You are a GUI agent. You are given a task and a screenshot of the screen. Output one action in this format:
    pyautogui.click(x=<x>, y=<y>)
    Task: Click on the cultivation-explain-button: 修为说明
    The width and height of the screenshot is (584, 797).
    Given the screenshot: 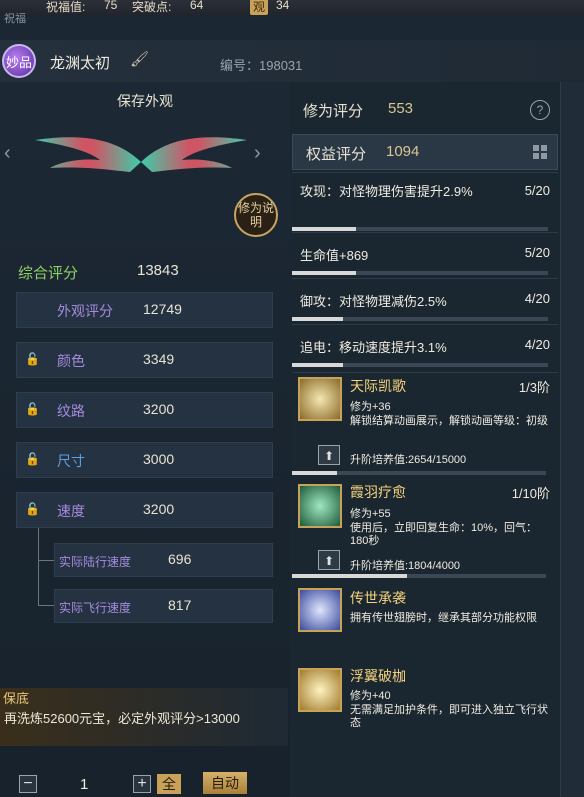 What is the action you would take?
    pyautogui.click(x=256, y=215)
    